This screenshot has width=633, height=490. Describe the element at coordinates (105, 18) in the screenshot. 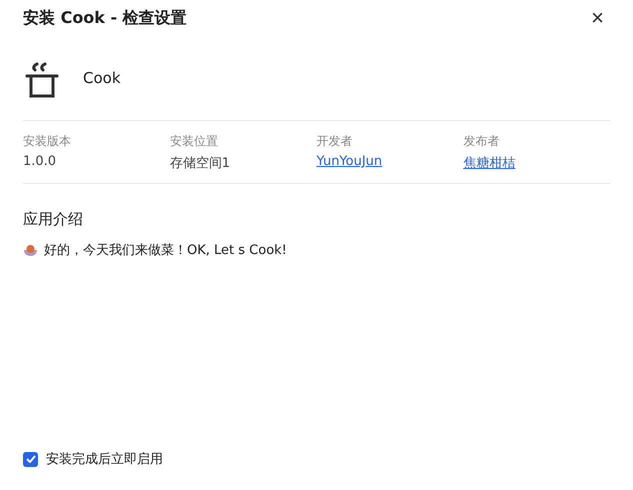

I see `window-title: 安装 Cook - 检查设置` at that location.